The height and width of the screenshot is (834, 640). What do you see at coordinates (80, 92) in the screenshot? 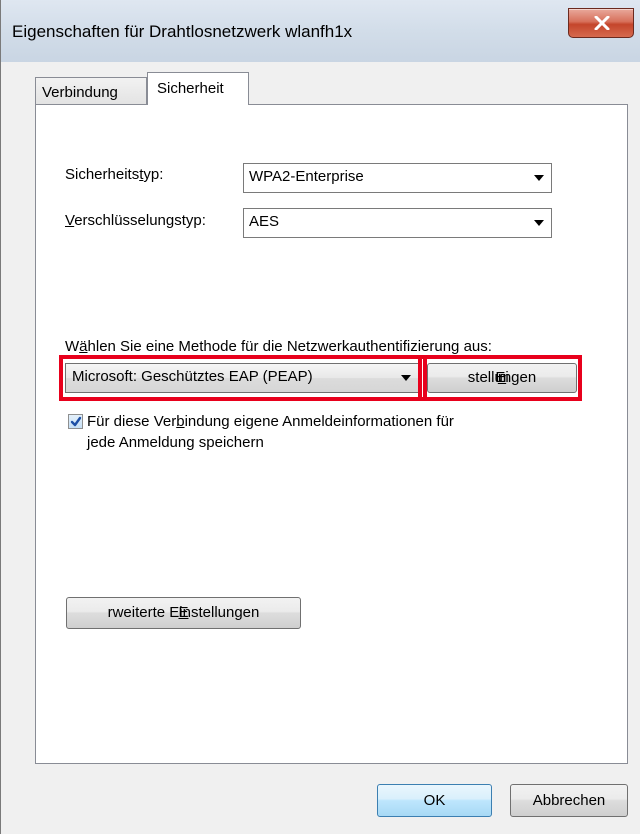
I see `tab-label: Verbindung` at bounding box center [80, 92].